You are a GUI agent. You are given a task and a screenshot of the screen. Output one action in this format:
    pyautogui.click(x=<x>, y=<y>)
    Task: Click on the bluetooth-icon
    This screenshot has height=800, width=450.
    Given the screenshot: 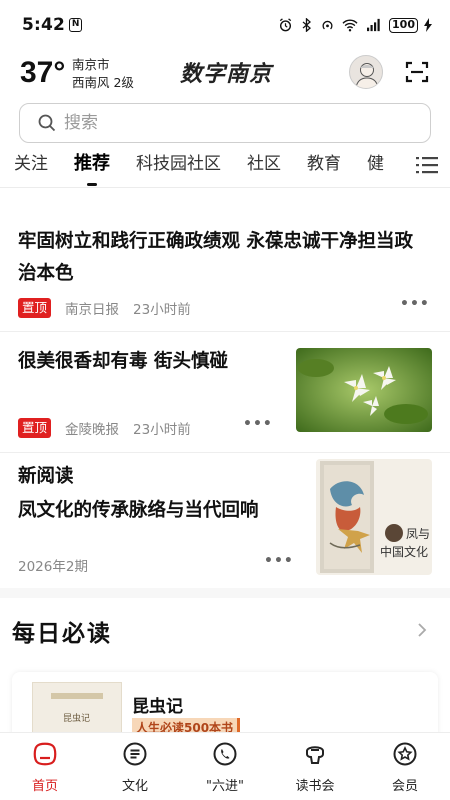 What is the action you would take?
    pyautogui.click(x=307, y=25)
    